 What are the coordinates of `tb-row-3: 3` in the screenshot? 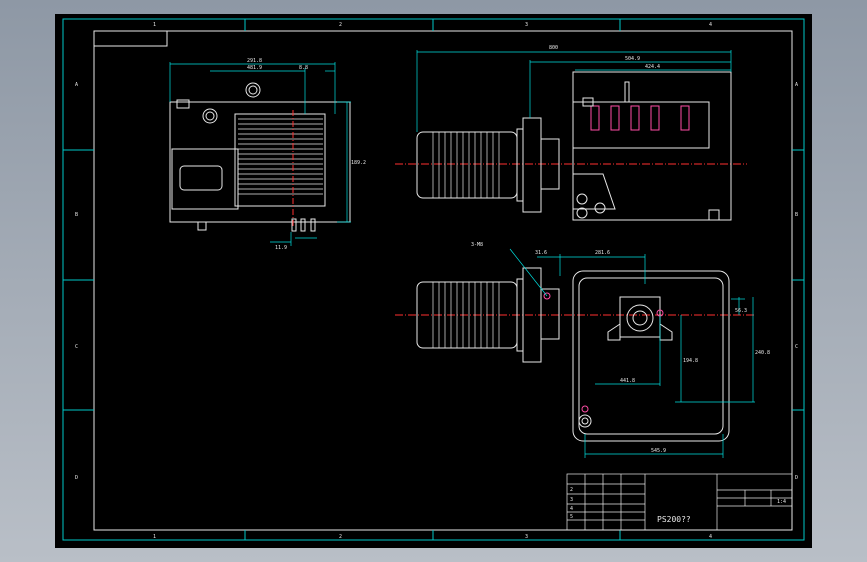 It's located at (571, 500).